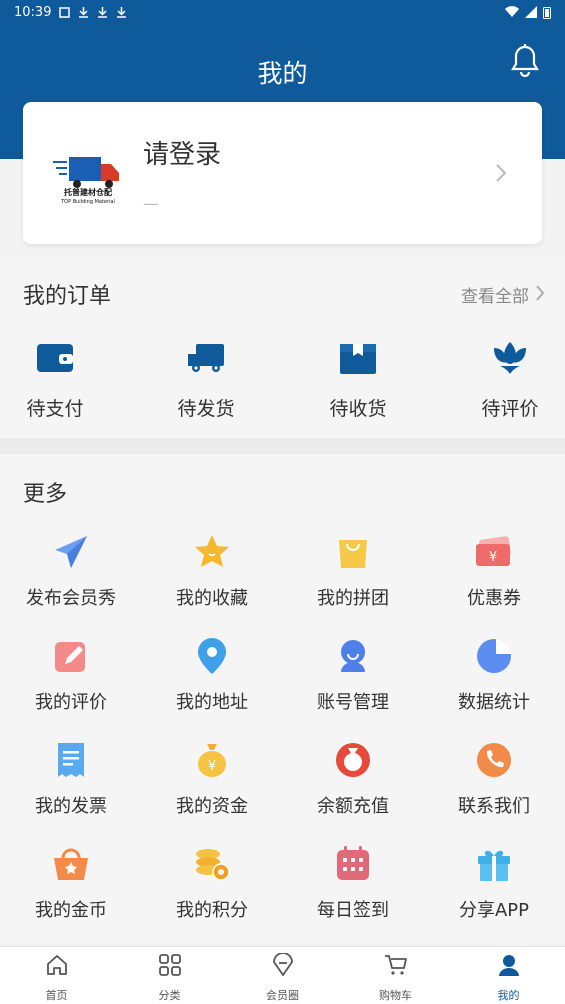  Describe the element at coordinates (353, 598) in the screenshot. I see `grid-label: 我的拼团` at that location.